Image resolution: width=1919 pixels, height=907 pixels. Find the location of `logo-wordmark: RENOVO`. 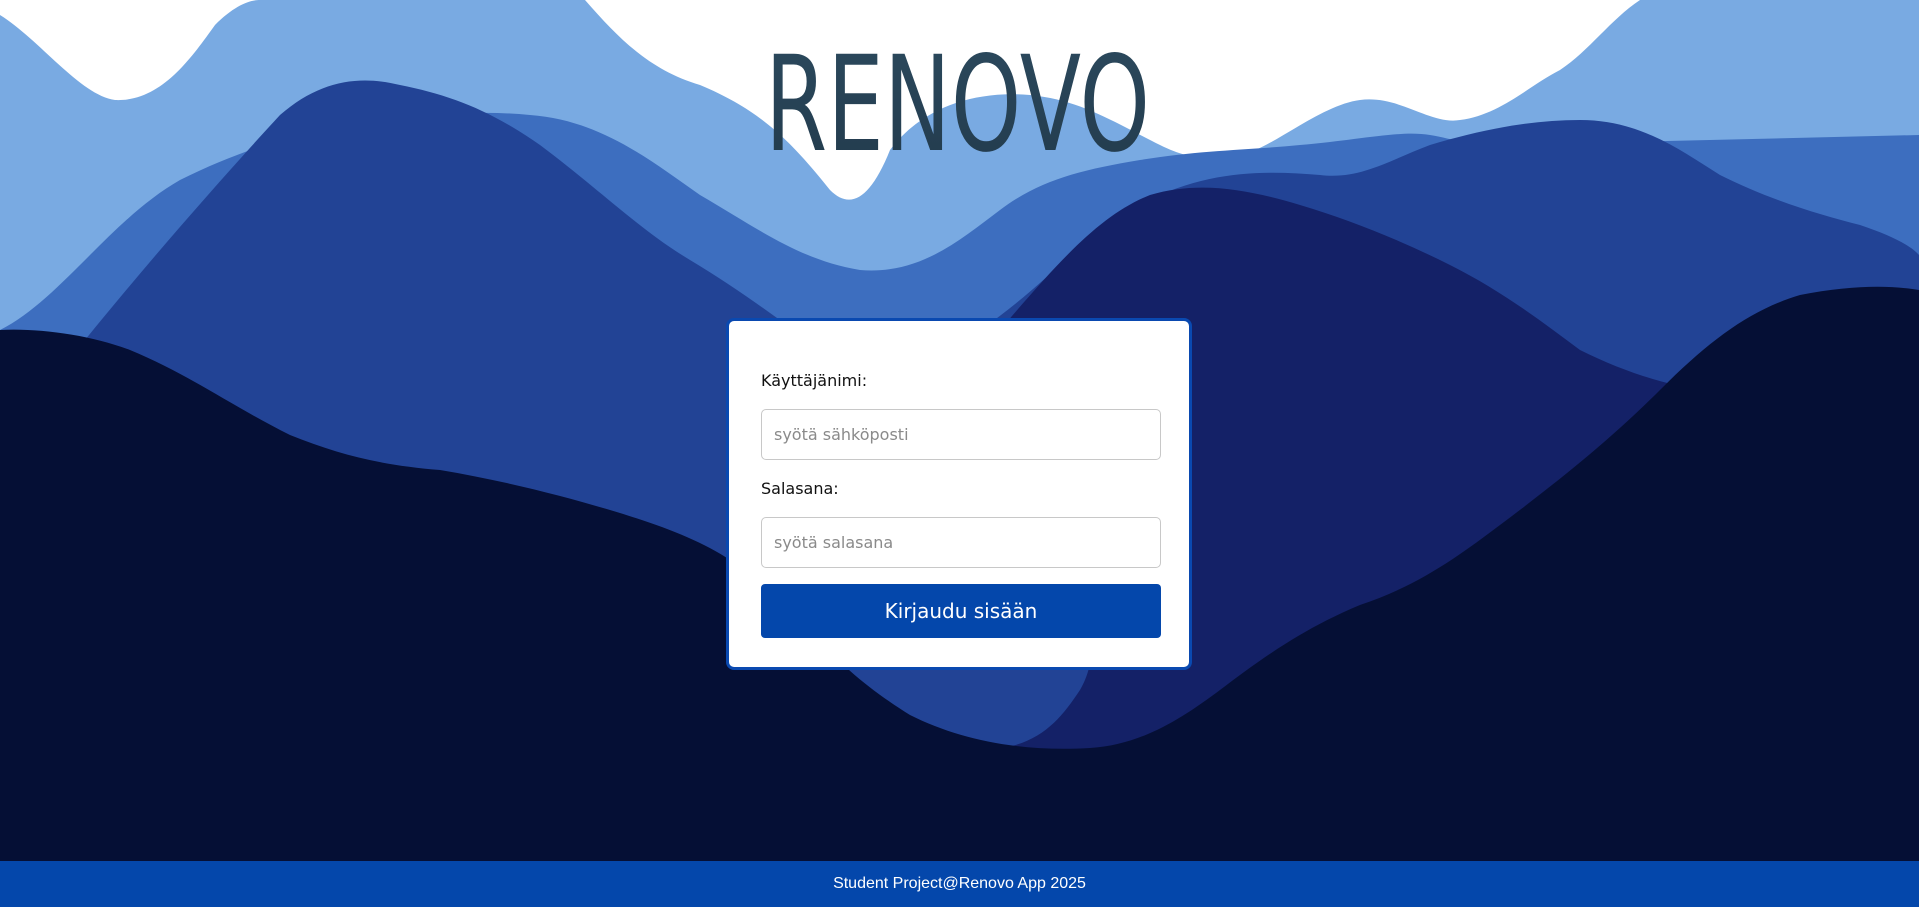

logo-wordmark: RENOVO is located at coordinates (957, 105).